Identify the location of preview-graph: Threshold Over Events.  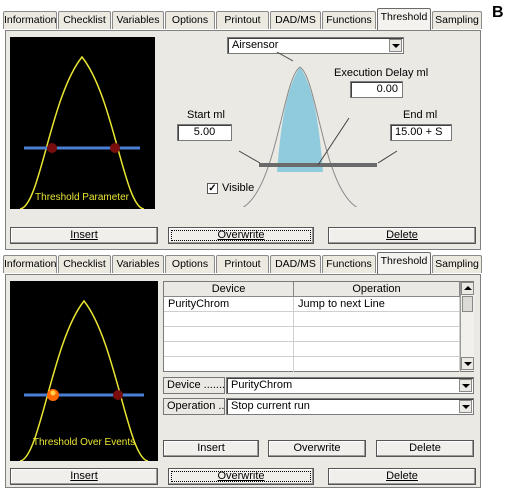
(84, 380).